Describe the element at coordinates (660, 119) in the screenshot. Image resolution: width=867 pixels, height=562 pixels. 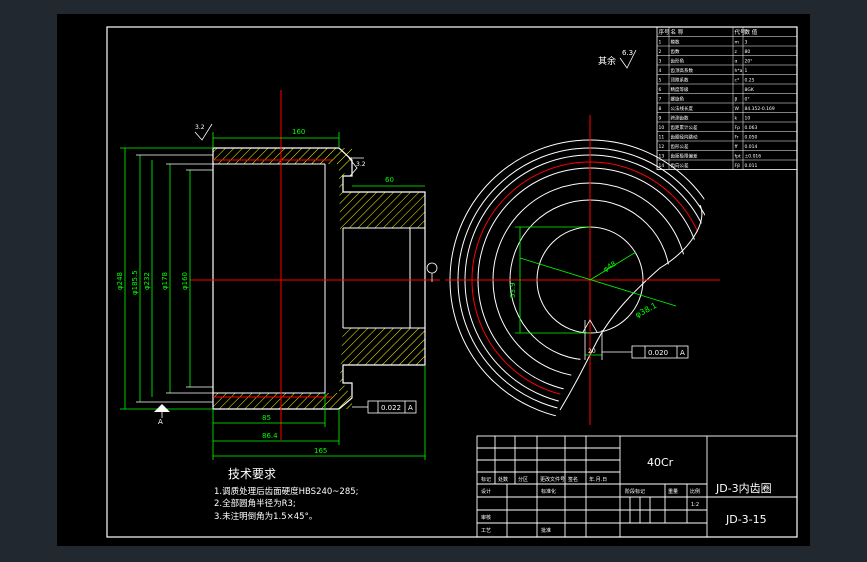
I see `param-table-cell: 9` at that location.